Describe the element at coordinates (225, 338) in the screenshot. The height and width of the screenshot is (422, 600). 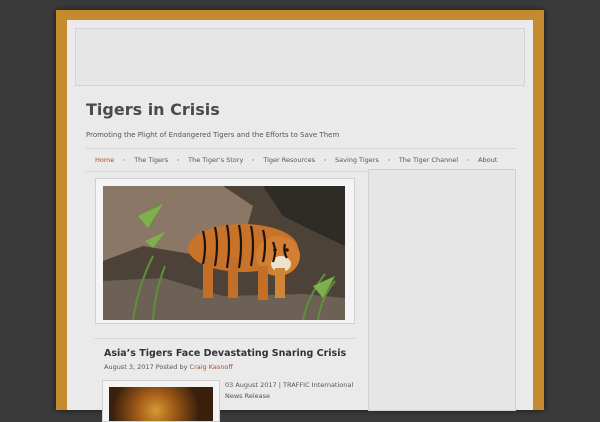
I see `content-divider` at that location.